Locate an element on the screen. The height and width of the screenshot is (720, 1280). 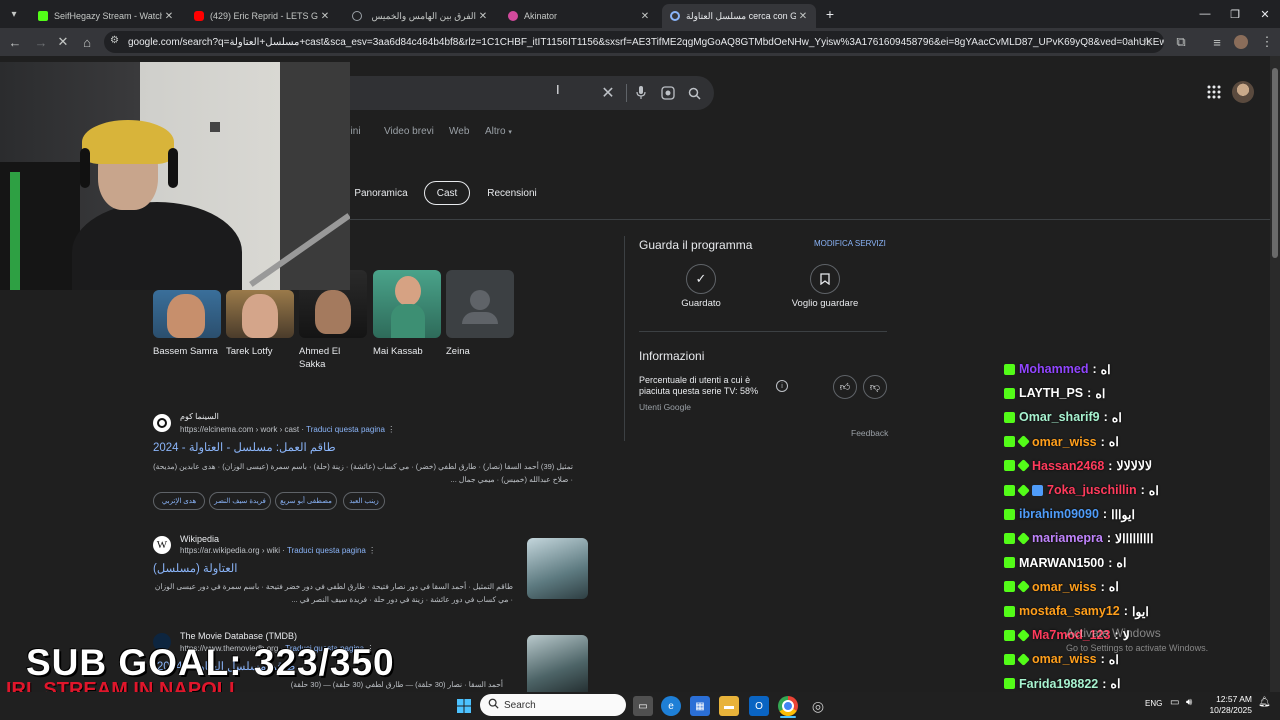
language-indicator: ENG is located at coordinates (1153, 703).